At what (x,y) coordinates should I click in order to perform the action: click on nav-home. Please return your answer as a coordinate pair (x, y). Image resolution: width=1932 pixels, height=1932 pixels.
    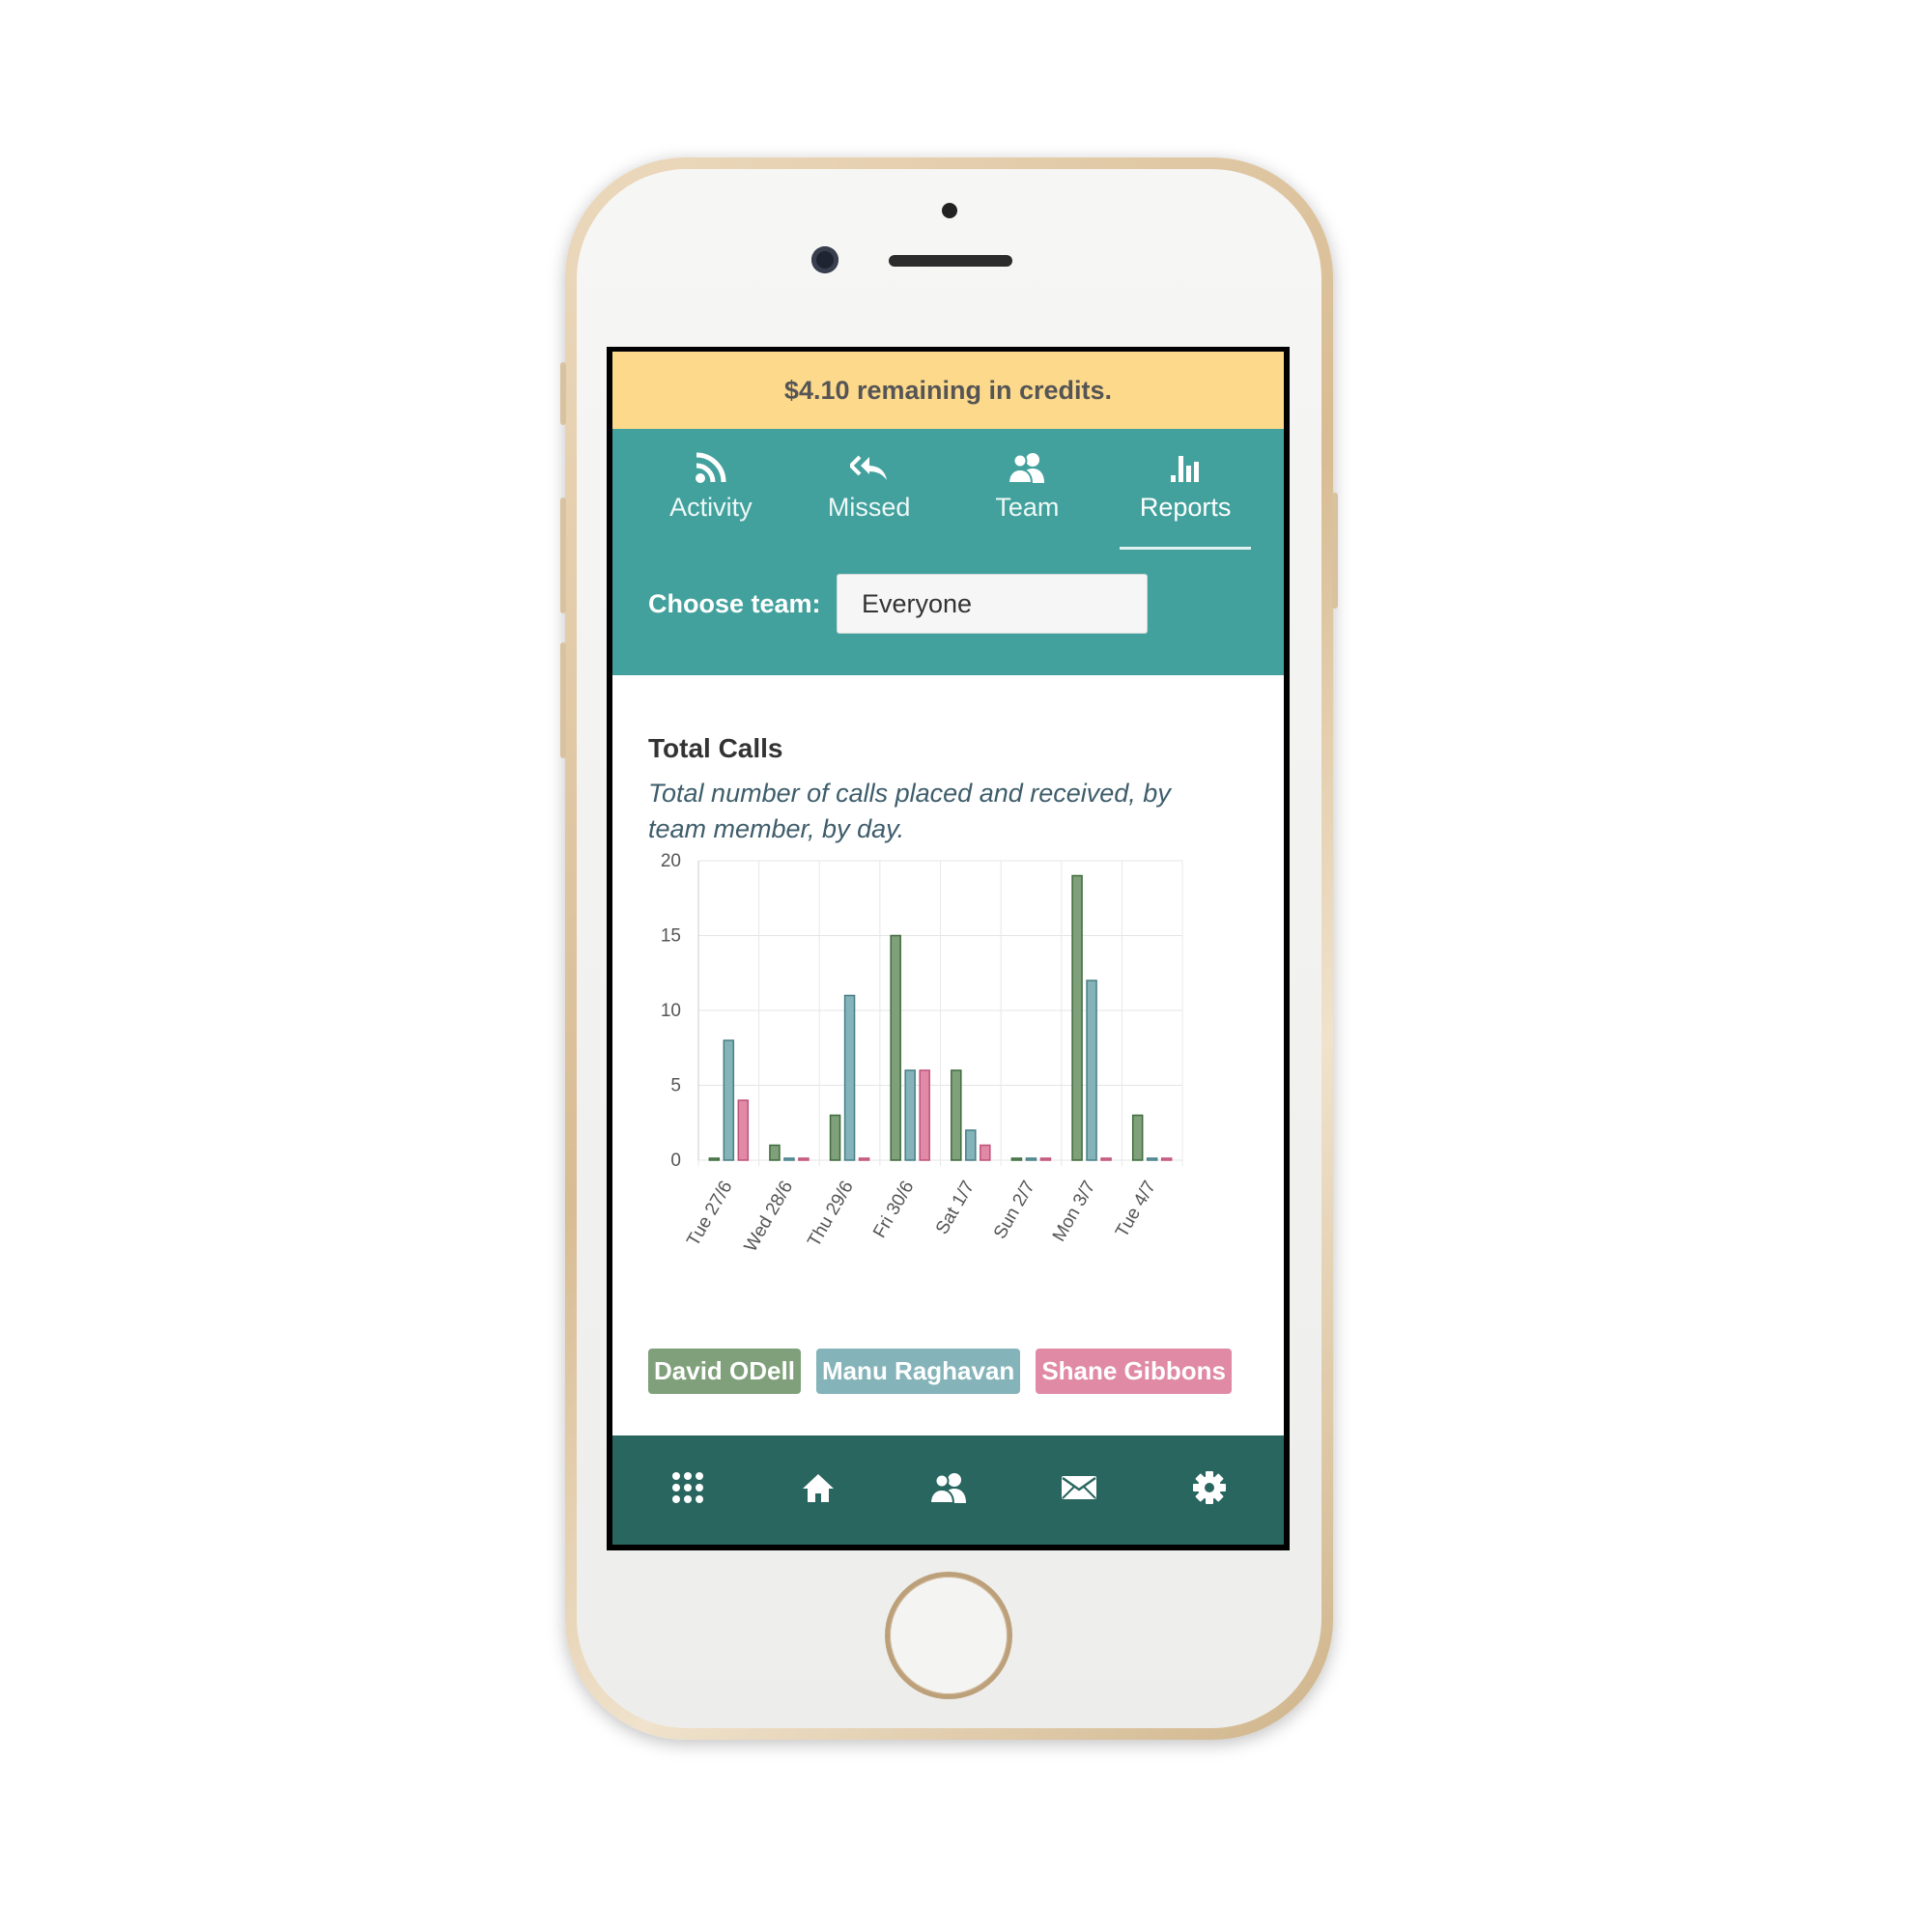
    Looking at the image, I should click on (818, 1491).